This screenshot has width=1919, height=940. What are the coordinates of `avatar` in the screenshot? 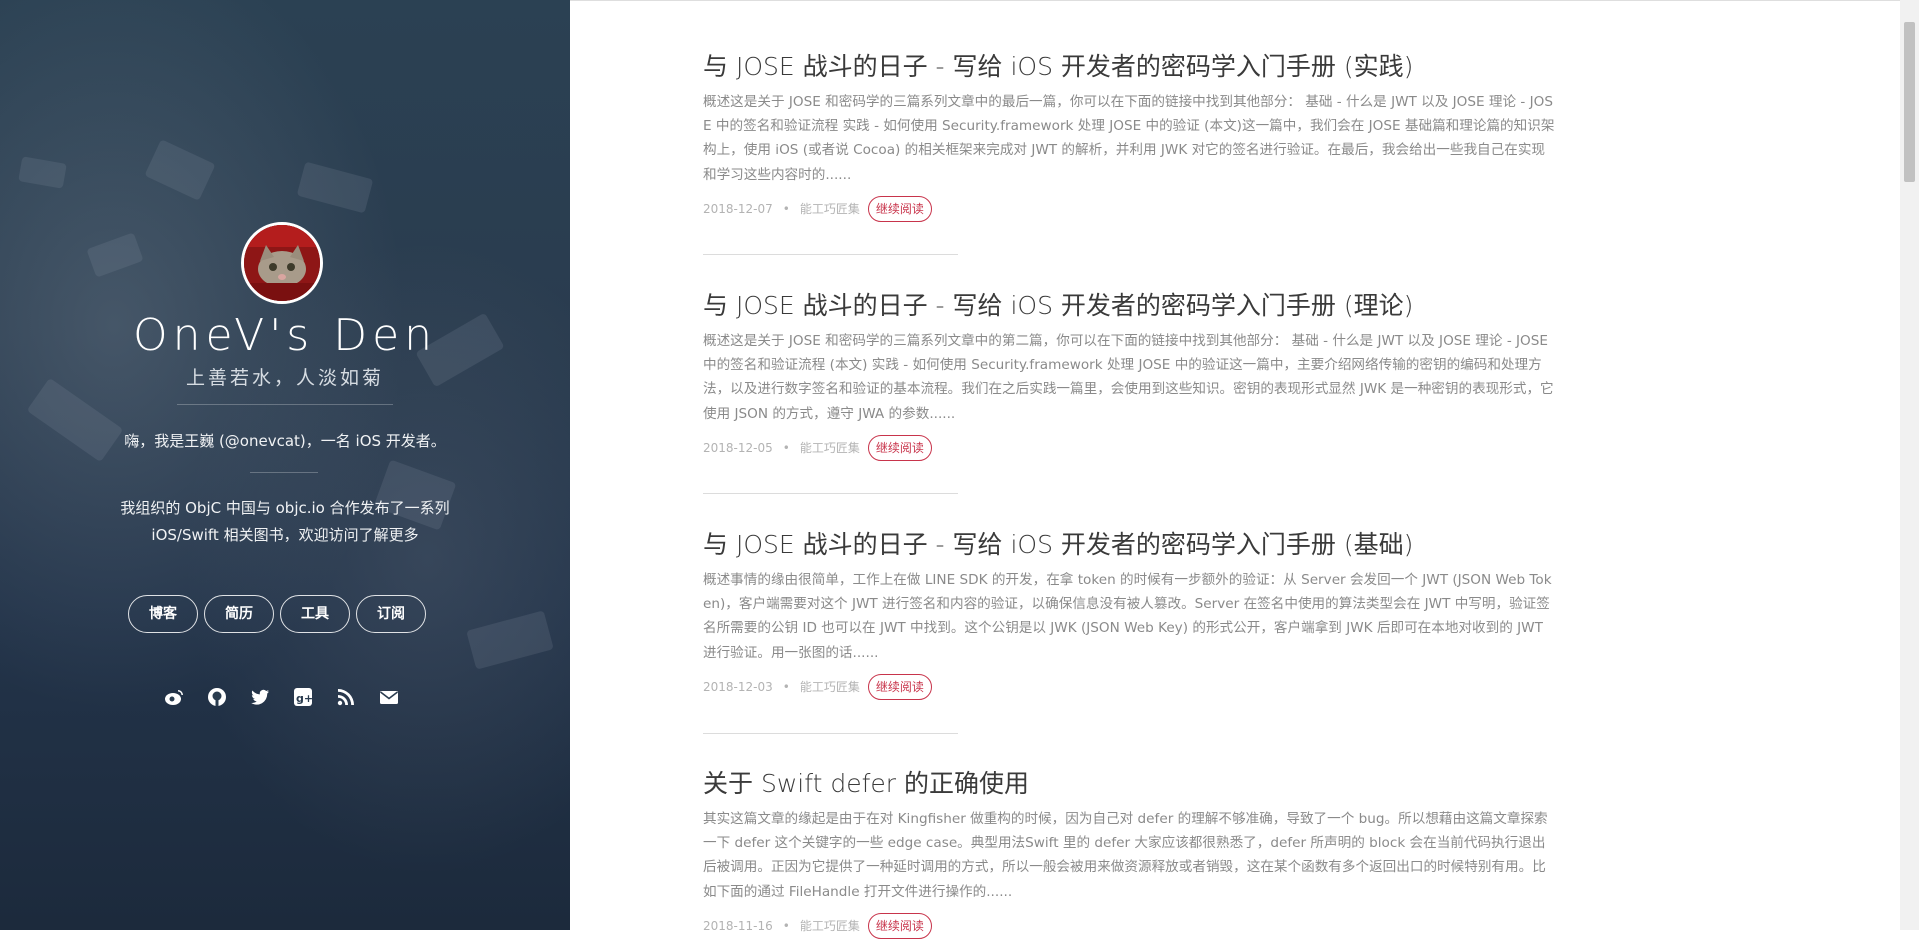 It's located at (282, 263).